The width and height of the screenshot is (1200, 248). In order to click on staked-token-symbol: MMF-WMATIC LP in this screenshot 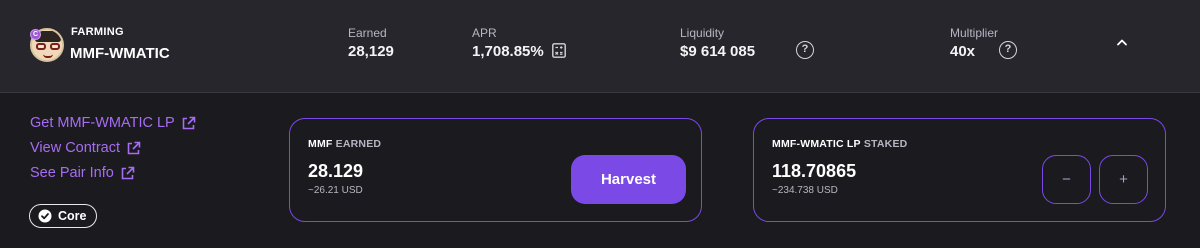, I will do `click(816, 144)`.